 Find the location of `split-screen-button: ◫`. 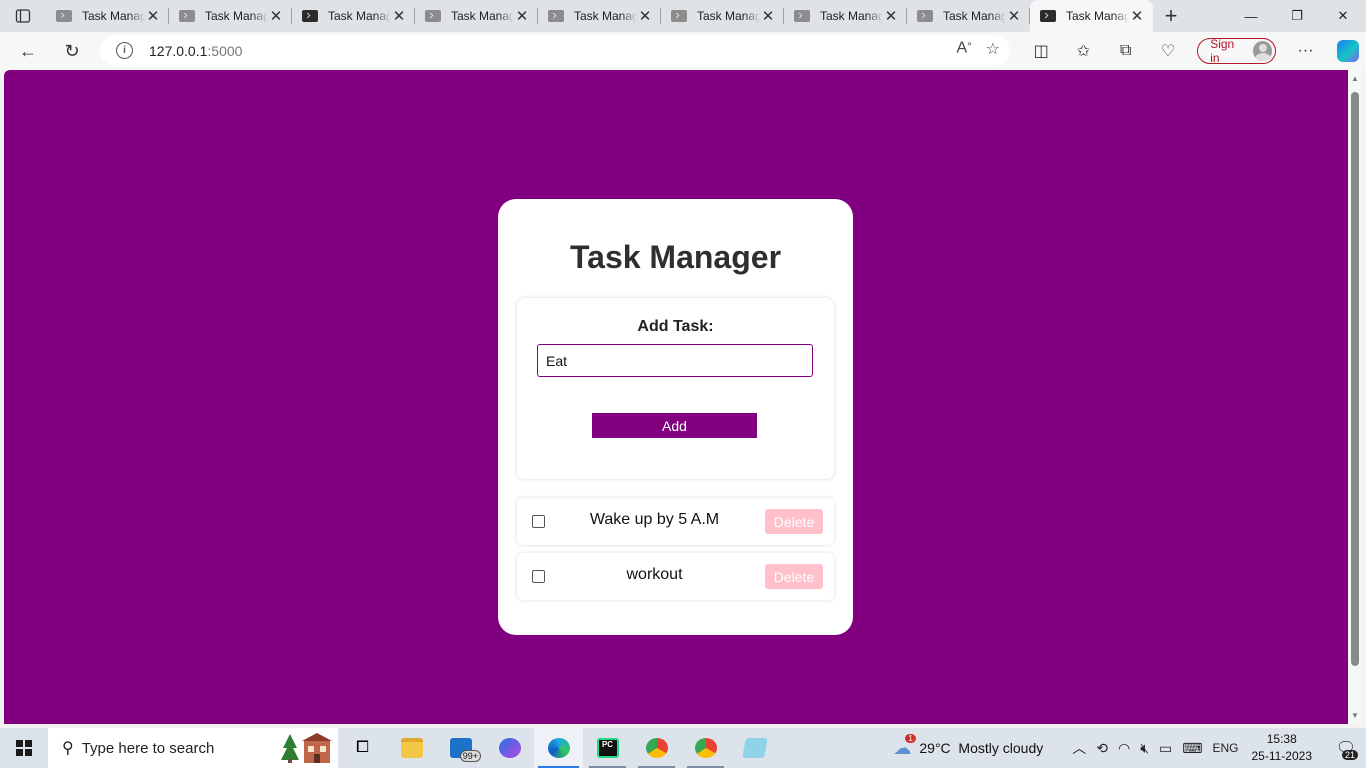

split-screen-button: ◫ is located at coordinates (1041, 51).